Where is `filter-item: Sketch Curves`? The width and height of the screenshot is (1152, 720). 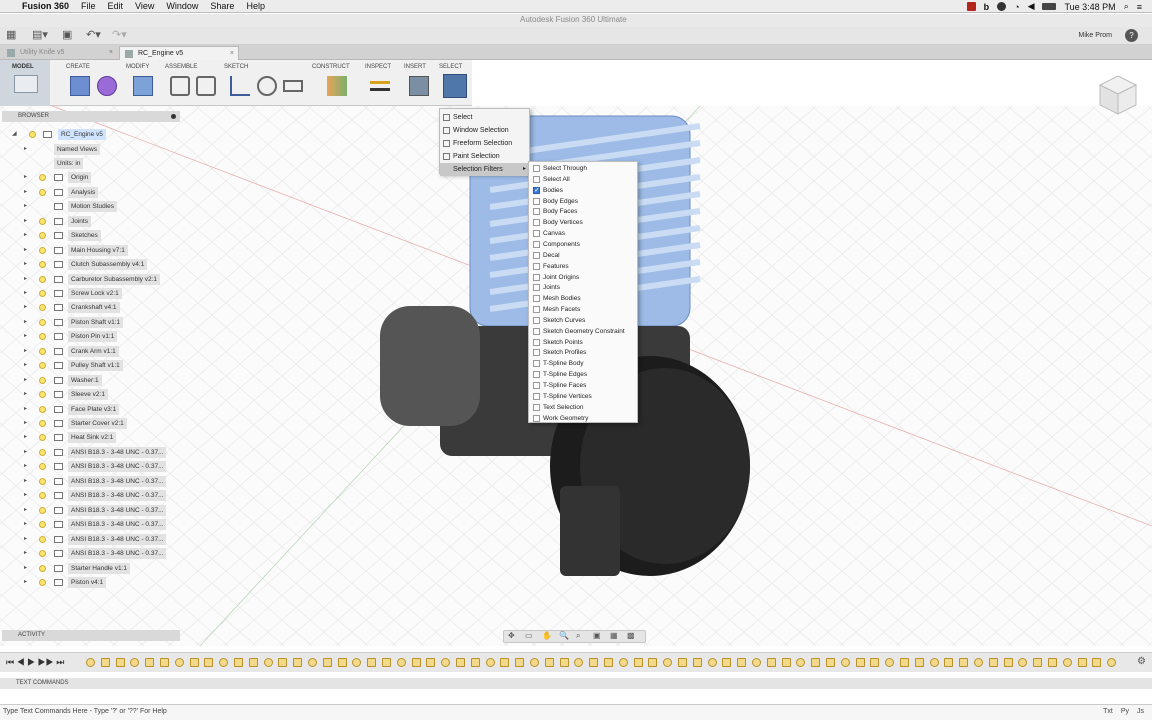
filter-item: Sketch Curves is located at coordinates (583, 320).